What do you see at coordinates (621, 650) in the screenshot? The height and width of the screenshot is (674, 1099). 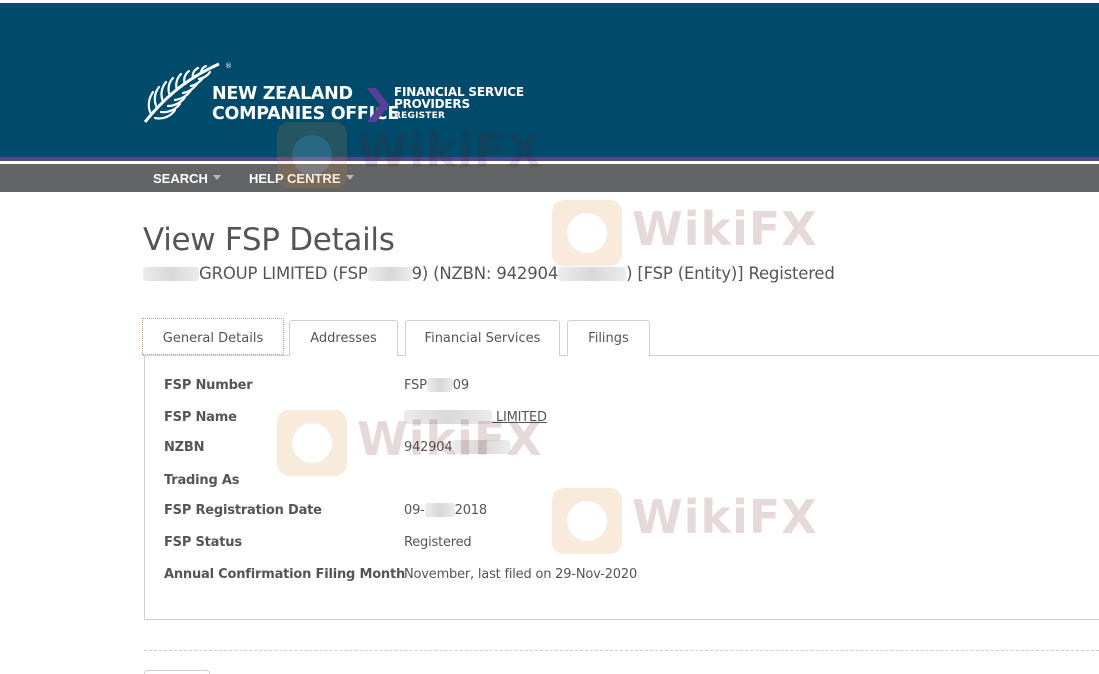 I see `section-divider` at bounding box center [621, 650].